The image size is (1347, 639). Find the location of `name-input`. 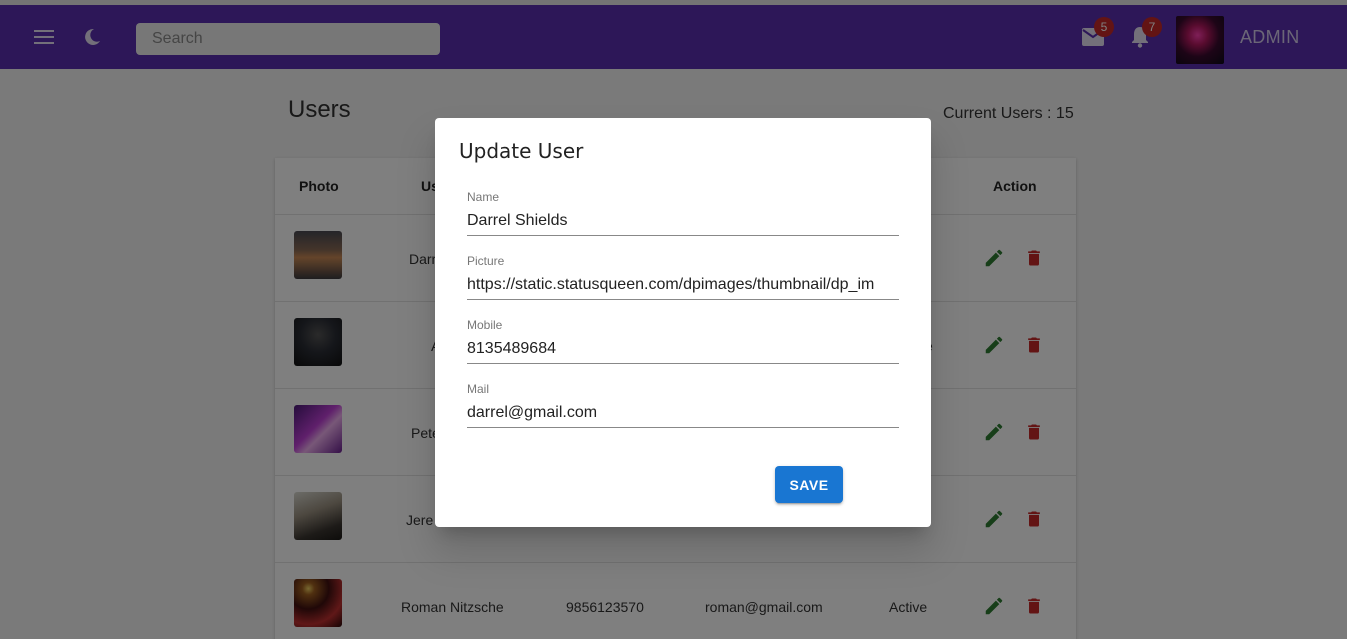

name-input is located at coordinates (683, 221).